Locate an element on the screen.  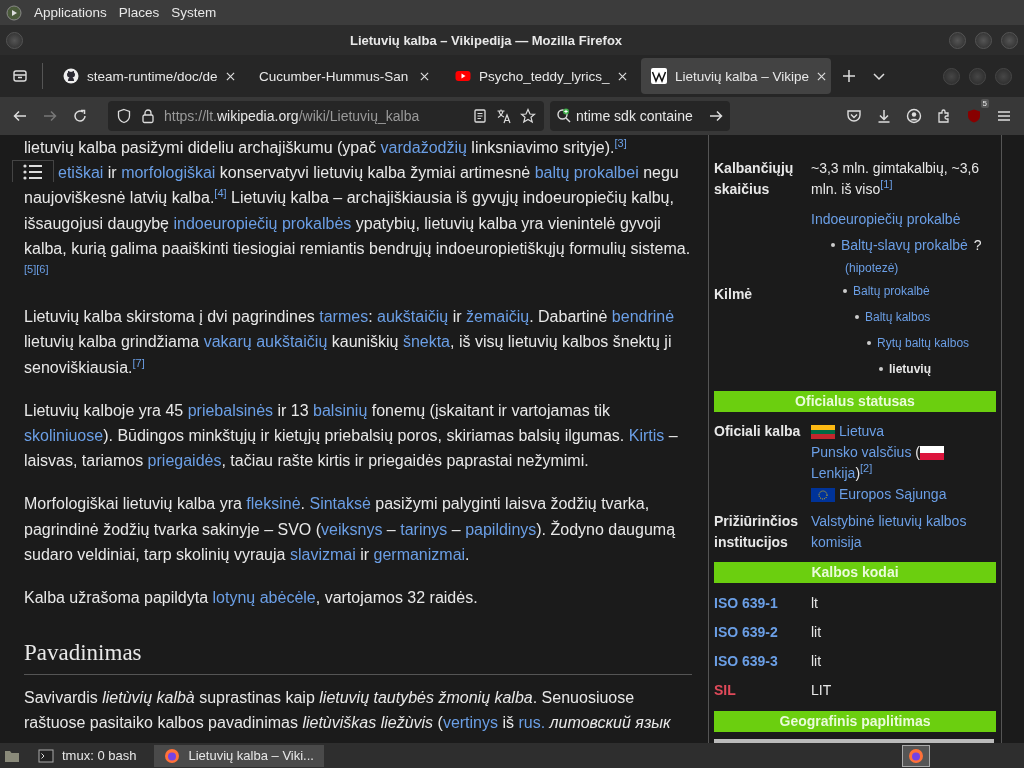
link: indoeuropiečių prokalbės is located at coordinates (262, 223).